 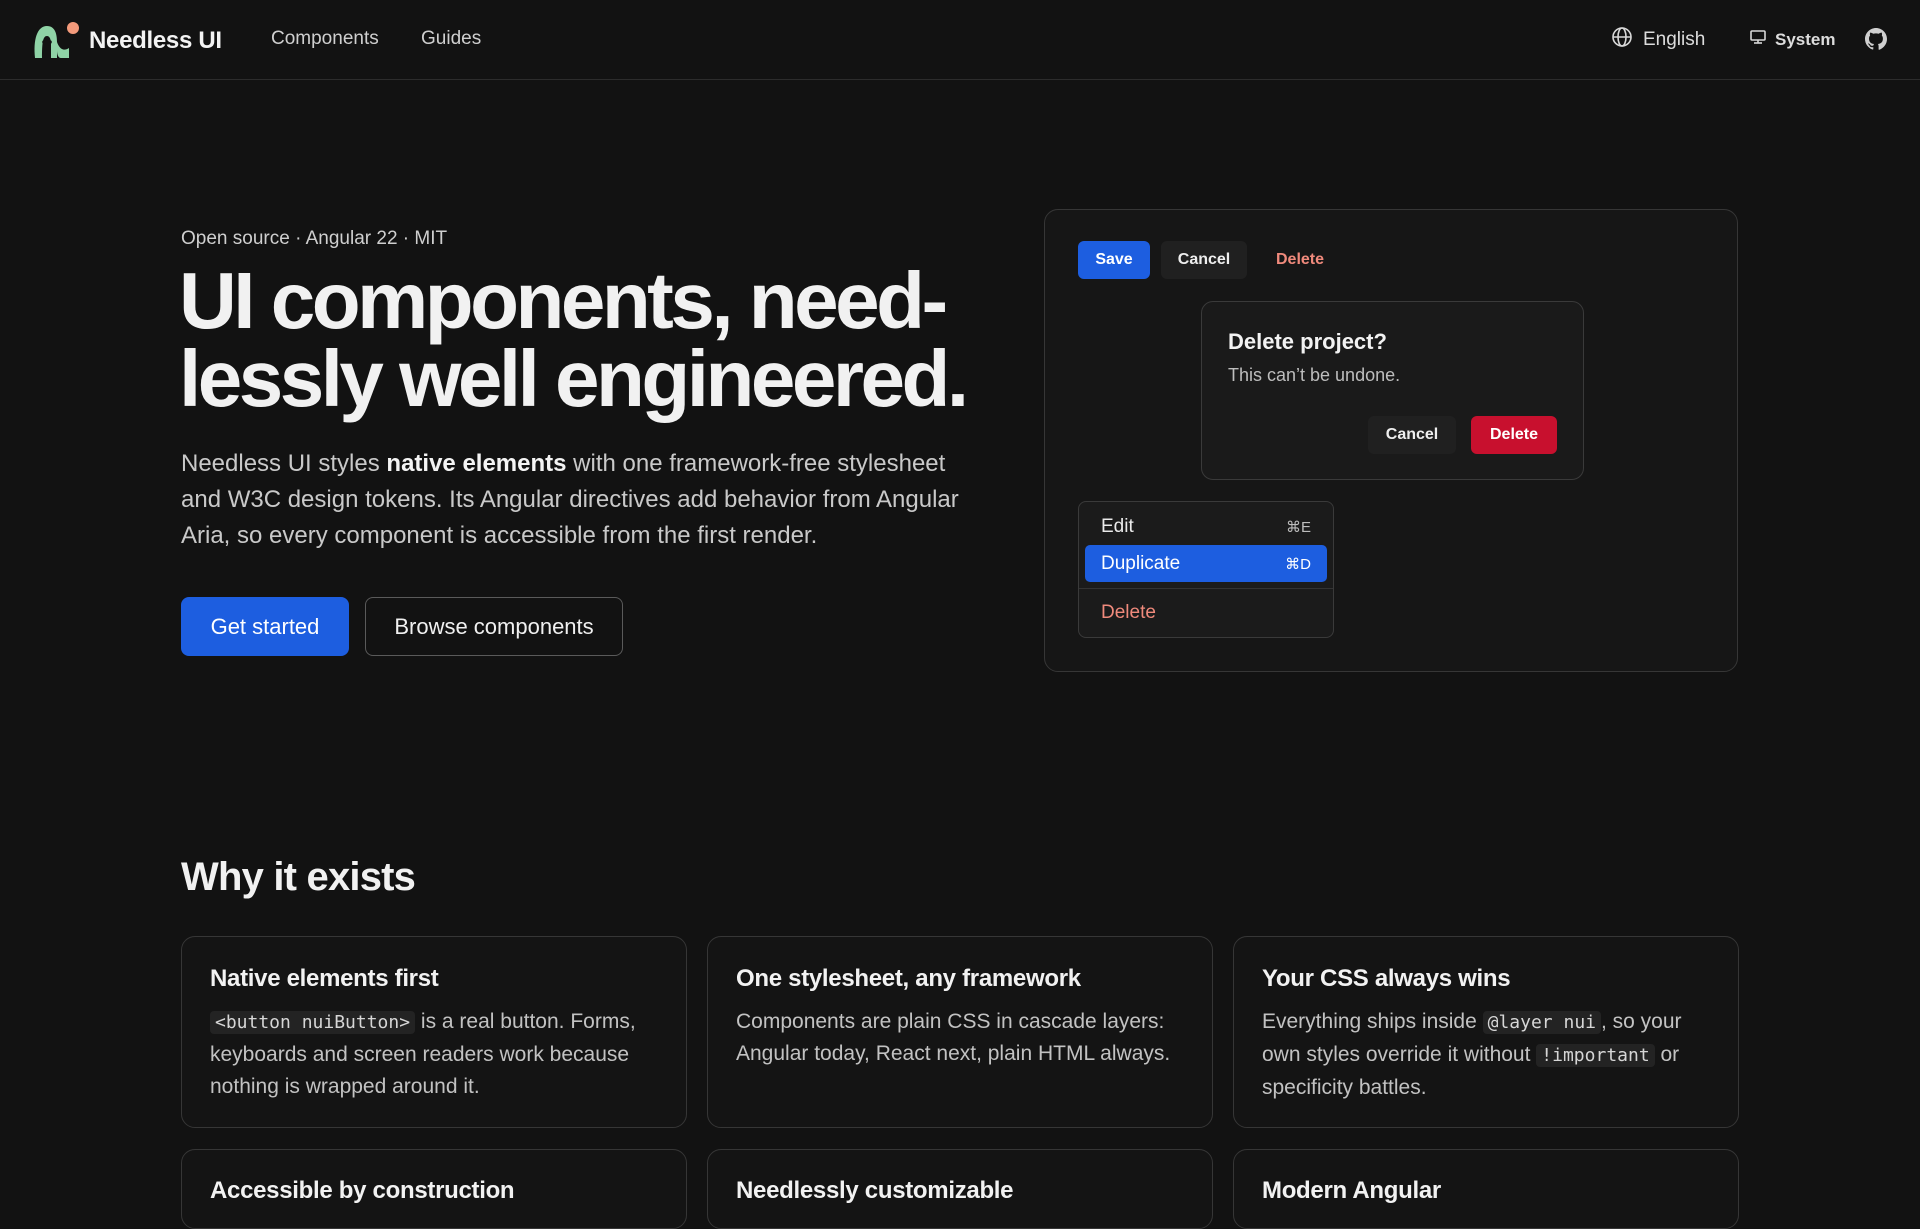 I want to click on menu-item-duplicate: Duplicate ⌘D, so click(x=1206, y=563).